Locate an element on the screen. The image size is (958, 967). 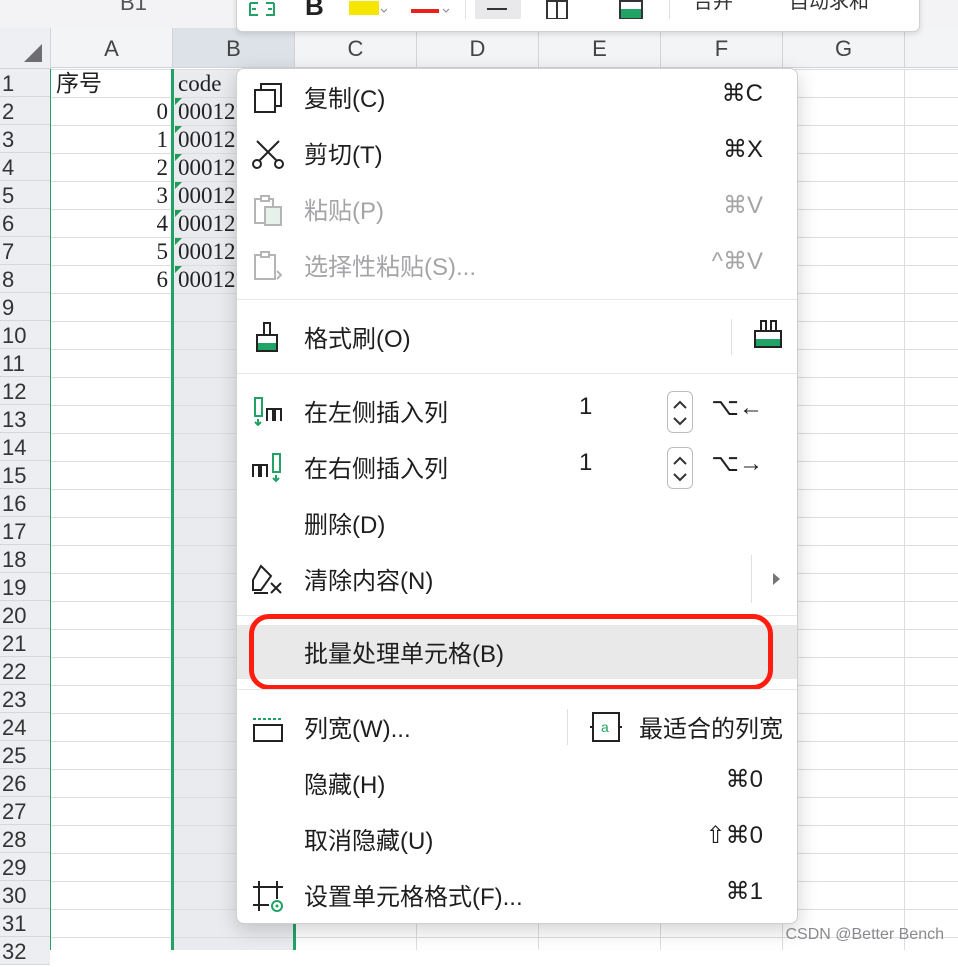
row-header: 5 is located at coordinates (25, 195).